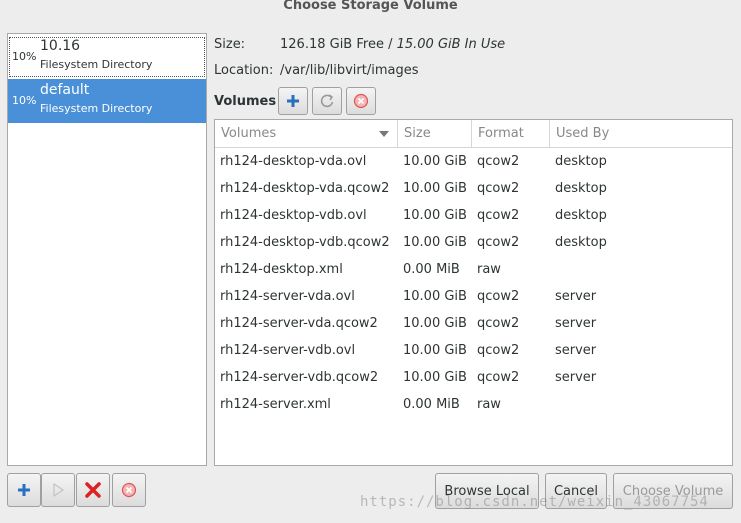 The width and height of the screenshot is (741, 523). I want to click on stop-pool-button, so click(129, 490).